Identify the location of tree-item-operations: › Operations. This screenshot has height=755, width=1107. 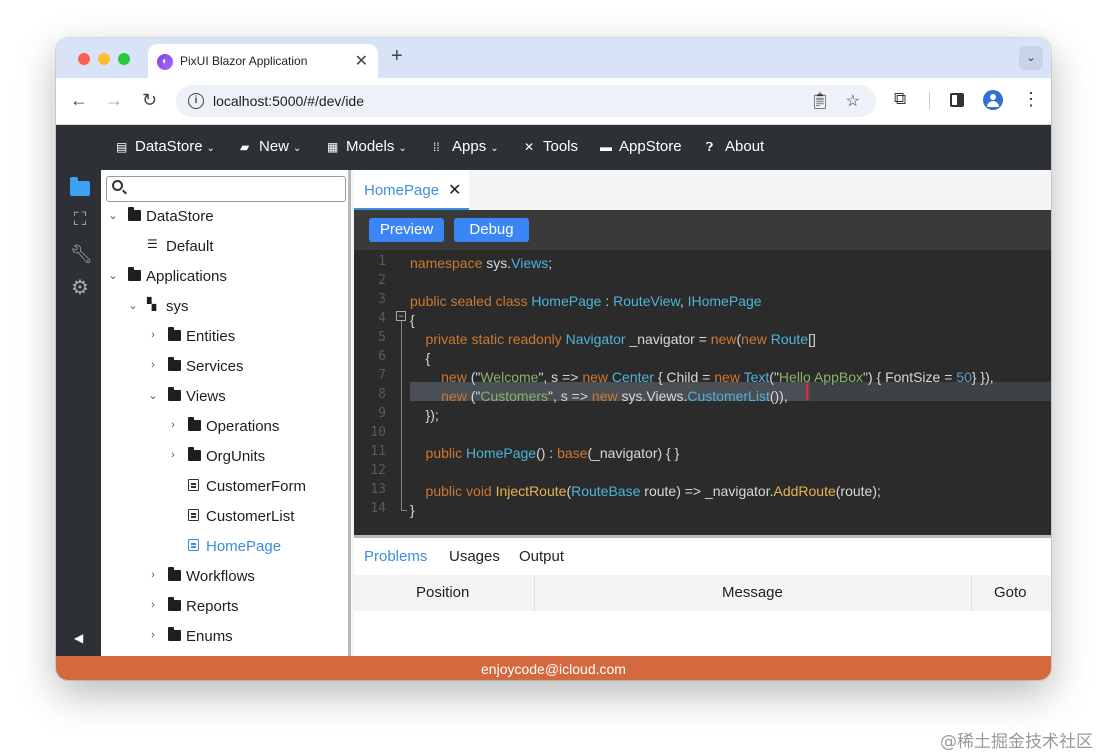
(224, 427).